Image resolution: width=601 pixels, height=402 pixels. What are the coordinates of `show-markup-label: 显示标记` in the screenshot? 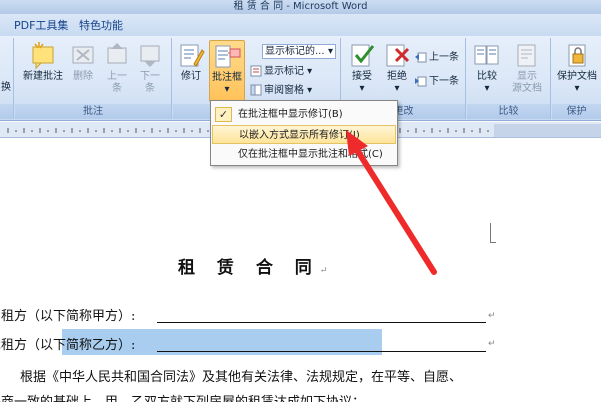 It's located at (284, 71).